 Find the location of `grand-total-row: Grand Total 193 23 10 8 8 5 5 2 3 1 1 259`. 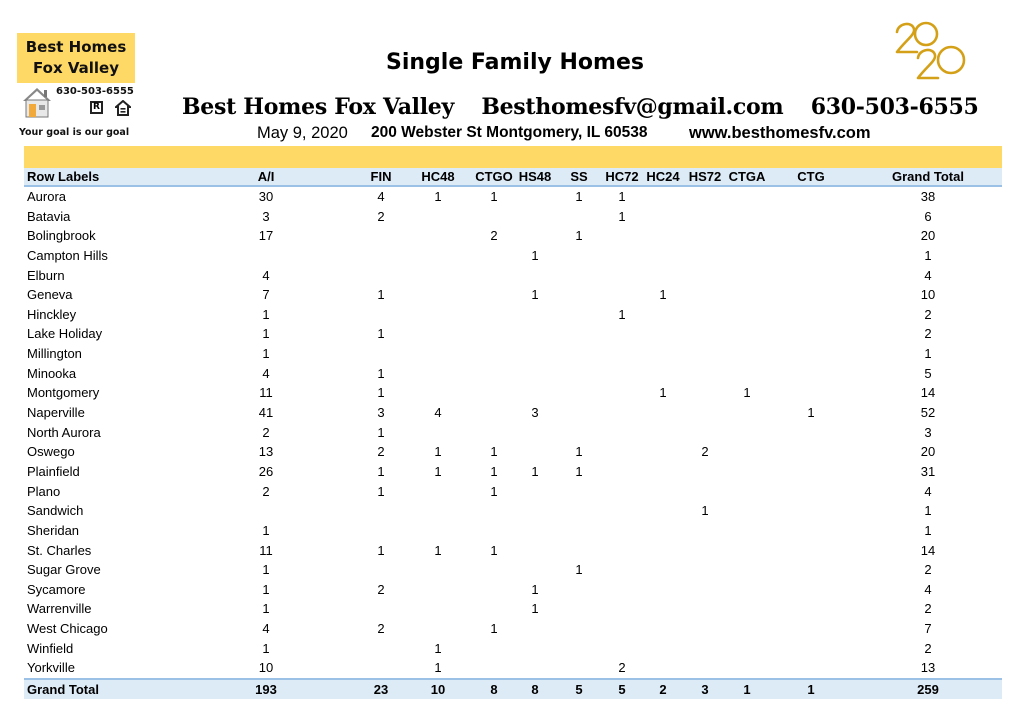

grand-total-row: Grand Total 193 23 10 8 8 5 5 2 3 1 1 259 is located at coordinates (513, 689).